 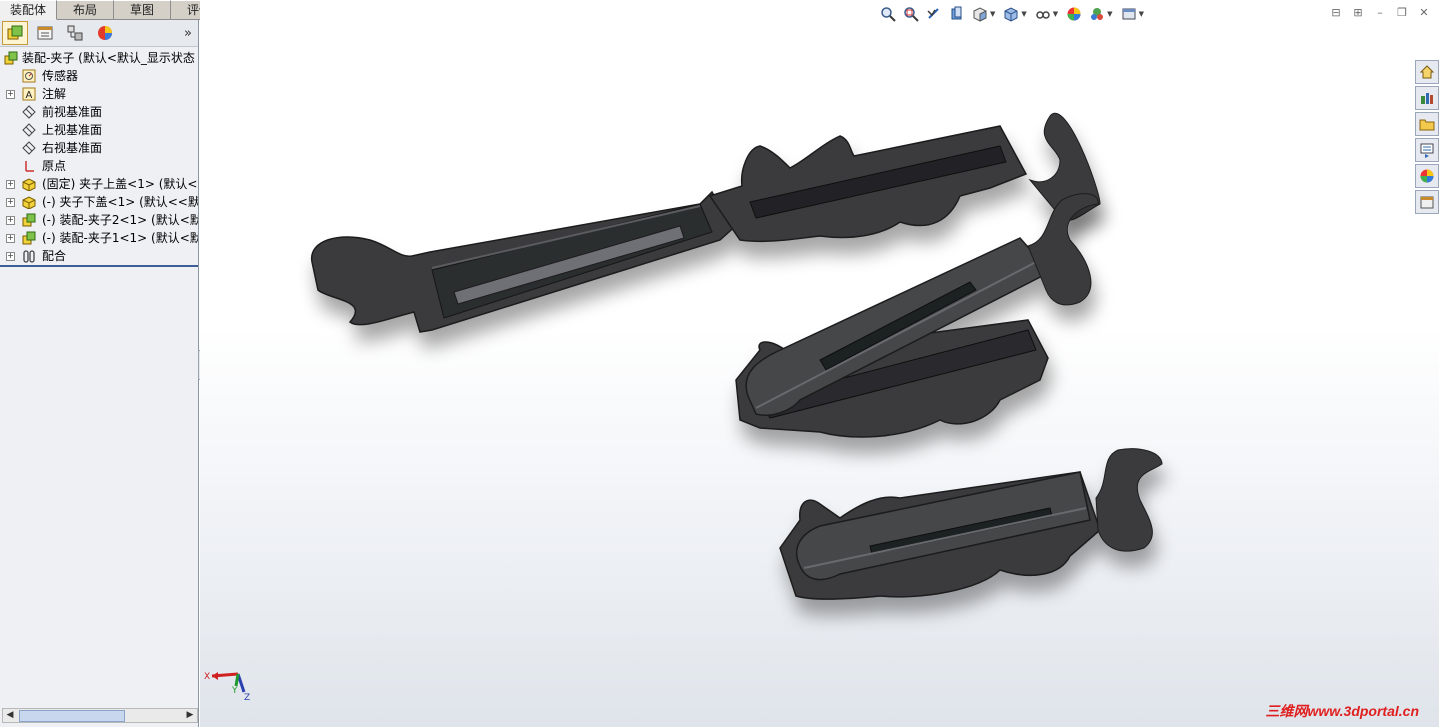 What do you see at coordinates (28, 10) in the screenshot?
I see `tab-0: 装配体` at bounding box center [28, 10].